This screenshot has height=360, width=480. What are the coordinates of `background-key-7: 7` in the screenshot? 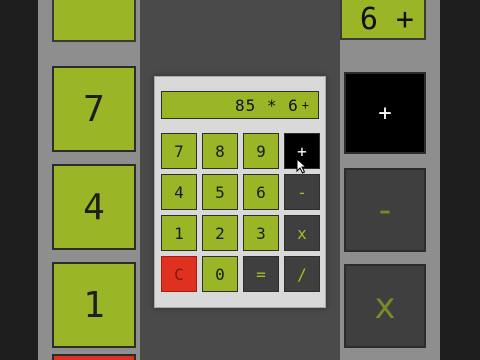 It's located at (94, 109).